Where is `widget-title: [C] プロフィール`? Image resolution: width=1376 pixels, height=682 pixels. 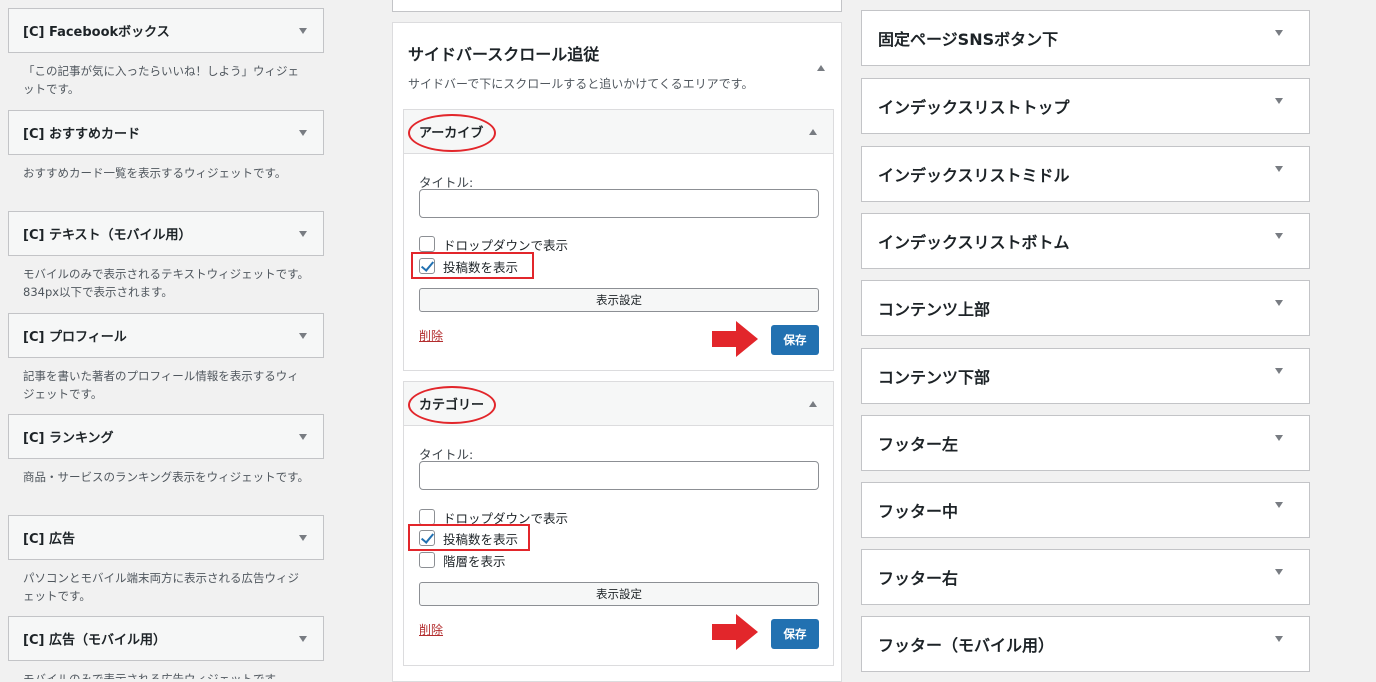
widget-title: [C] プロフィール is located at coordinates (75, 337).